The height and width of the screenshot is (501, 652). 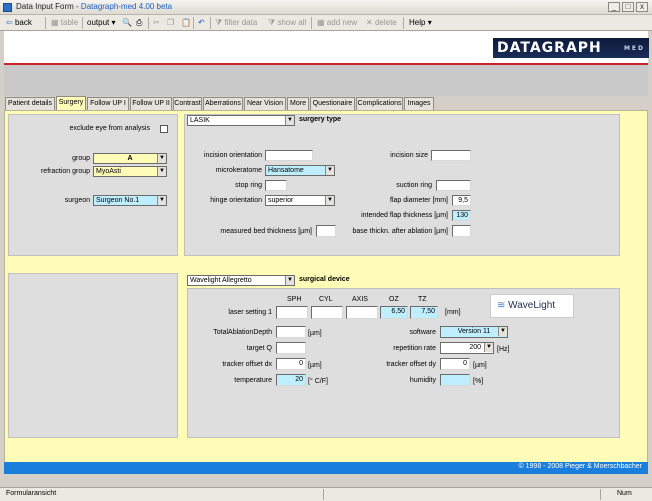 What do you see at coordinates (101, 22) in the screenshot?
I see `output-button: output ▾` at bounding box center [101, 22].